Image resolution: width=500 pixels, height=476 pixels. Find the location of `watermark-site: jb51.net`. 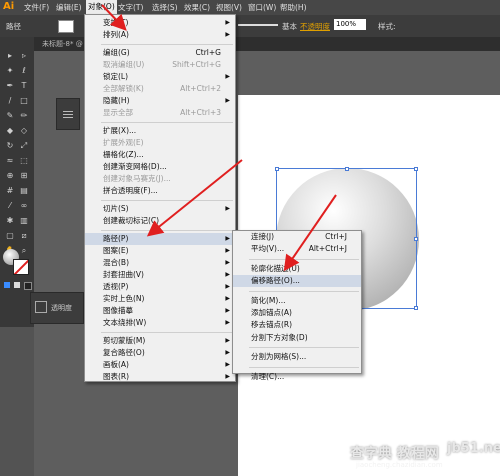

watermark-site: jb51.net is located at coordinates (473, 448).